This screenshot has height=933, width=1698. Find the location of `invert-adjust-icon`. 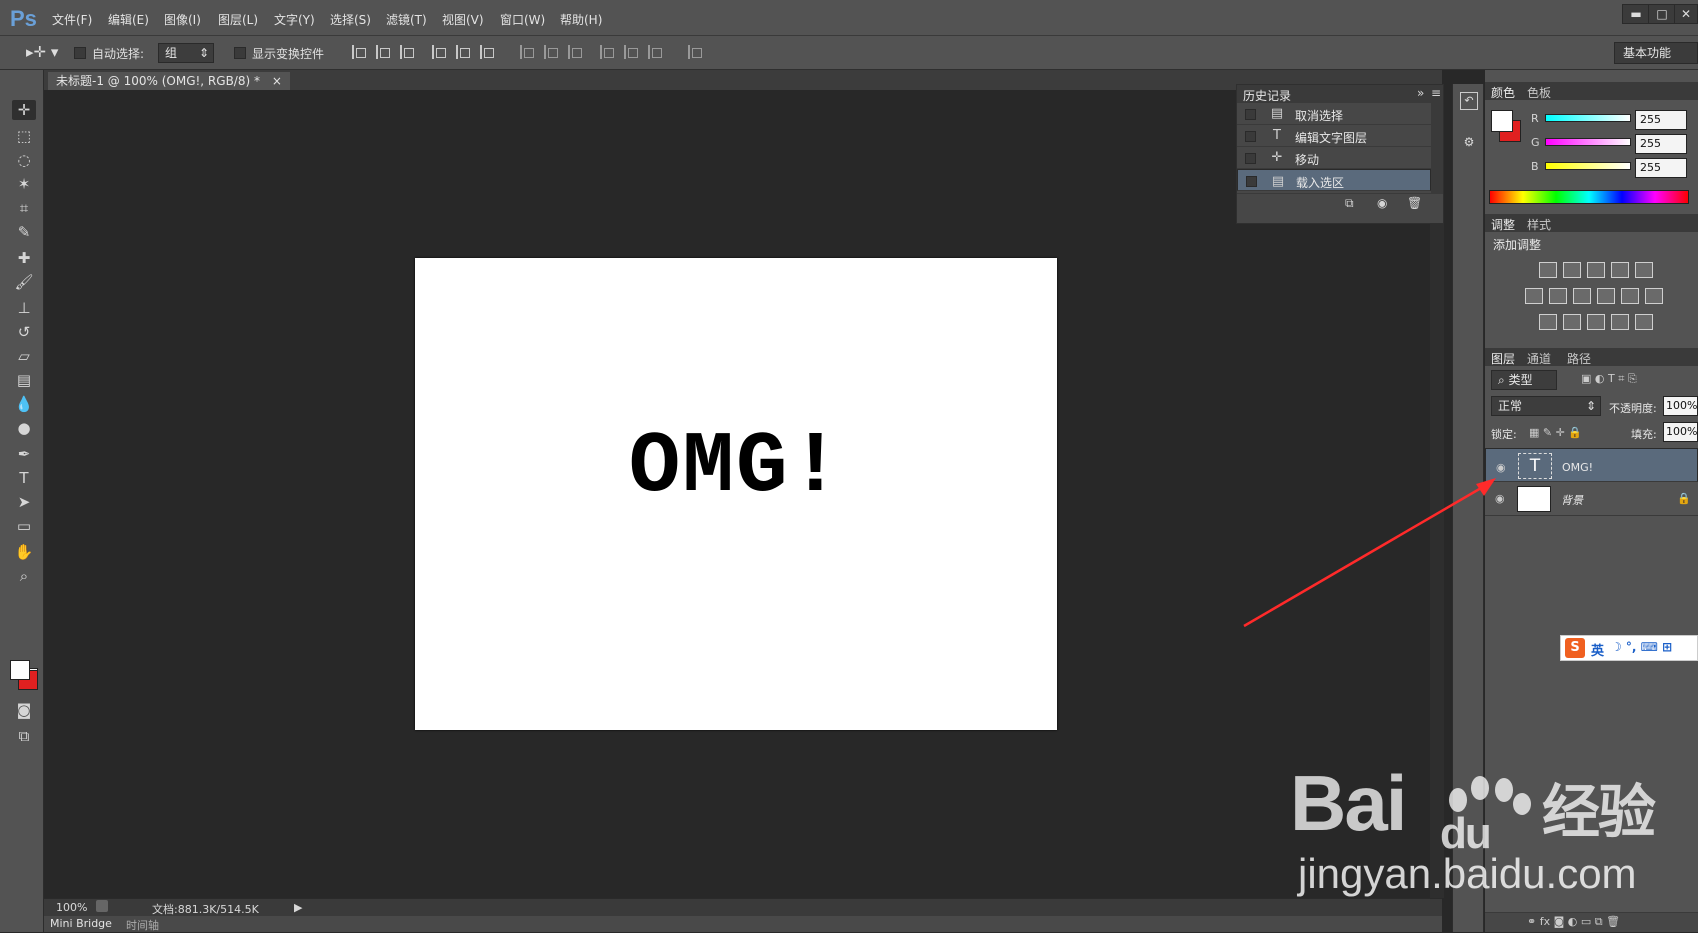

invert-adjust-icon is located at coordinates (1548, 322).